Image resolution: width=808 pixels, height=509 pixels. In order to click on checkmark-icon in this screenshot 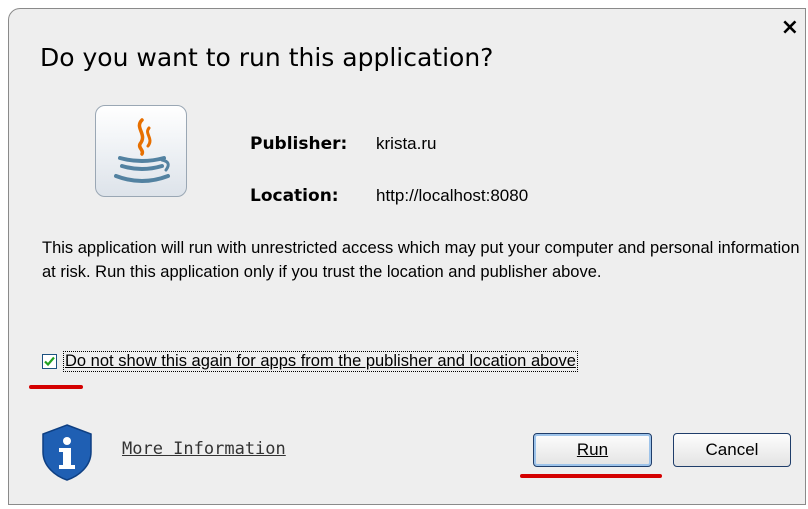, I will do `click(49, 361)`.